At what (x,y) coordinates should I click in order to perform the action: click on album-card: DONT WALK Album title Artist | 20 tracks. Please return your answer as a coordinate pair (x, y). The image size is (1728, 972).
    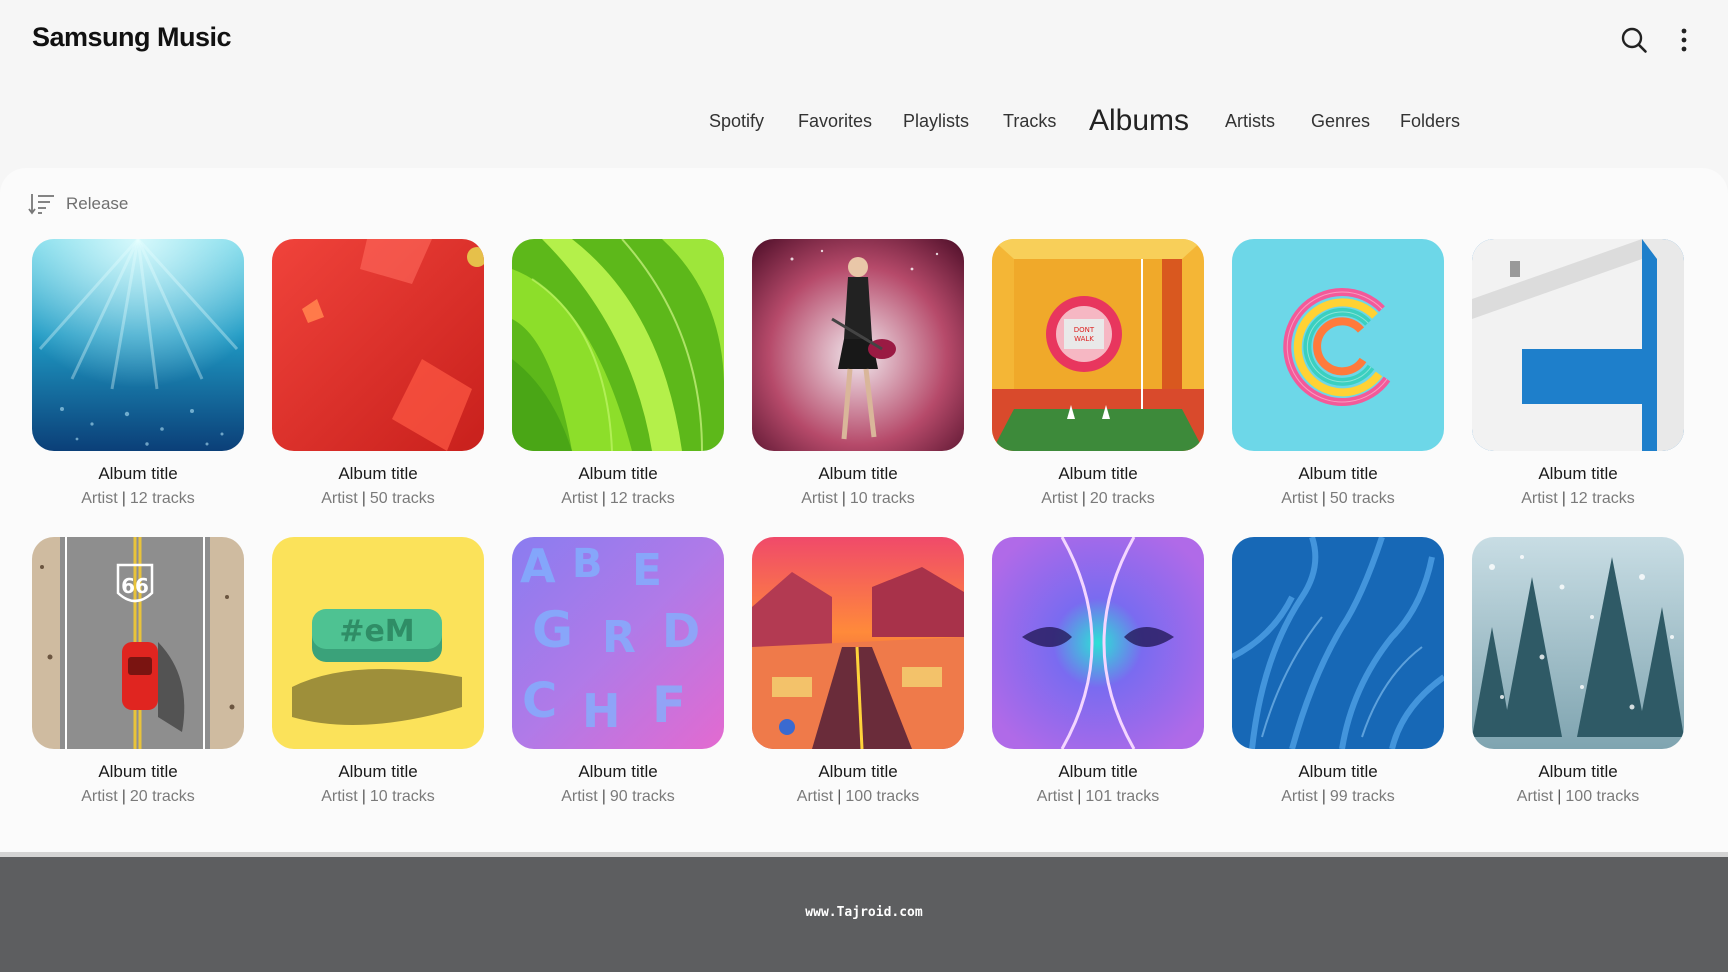
    Looking at the image, I should click on (1098, 373).